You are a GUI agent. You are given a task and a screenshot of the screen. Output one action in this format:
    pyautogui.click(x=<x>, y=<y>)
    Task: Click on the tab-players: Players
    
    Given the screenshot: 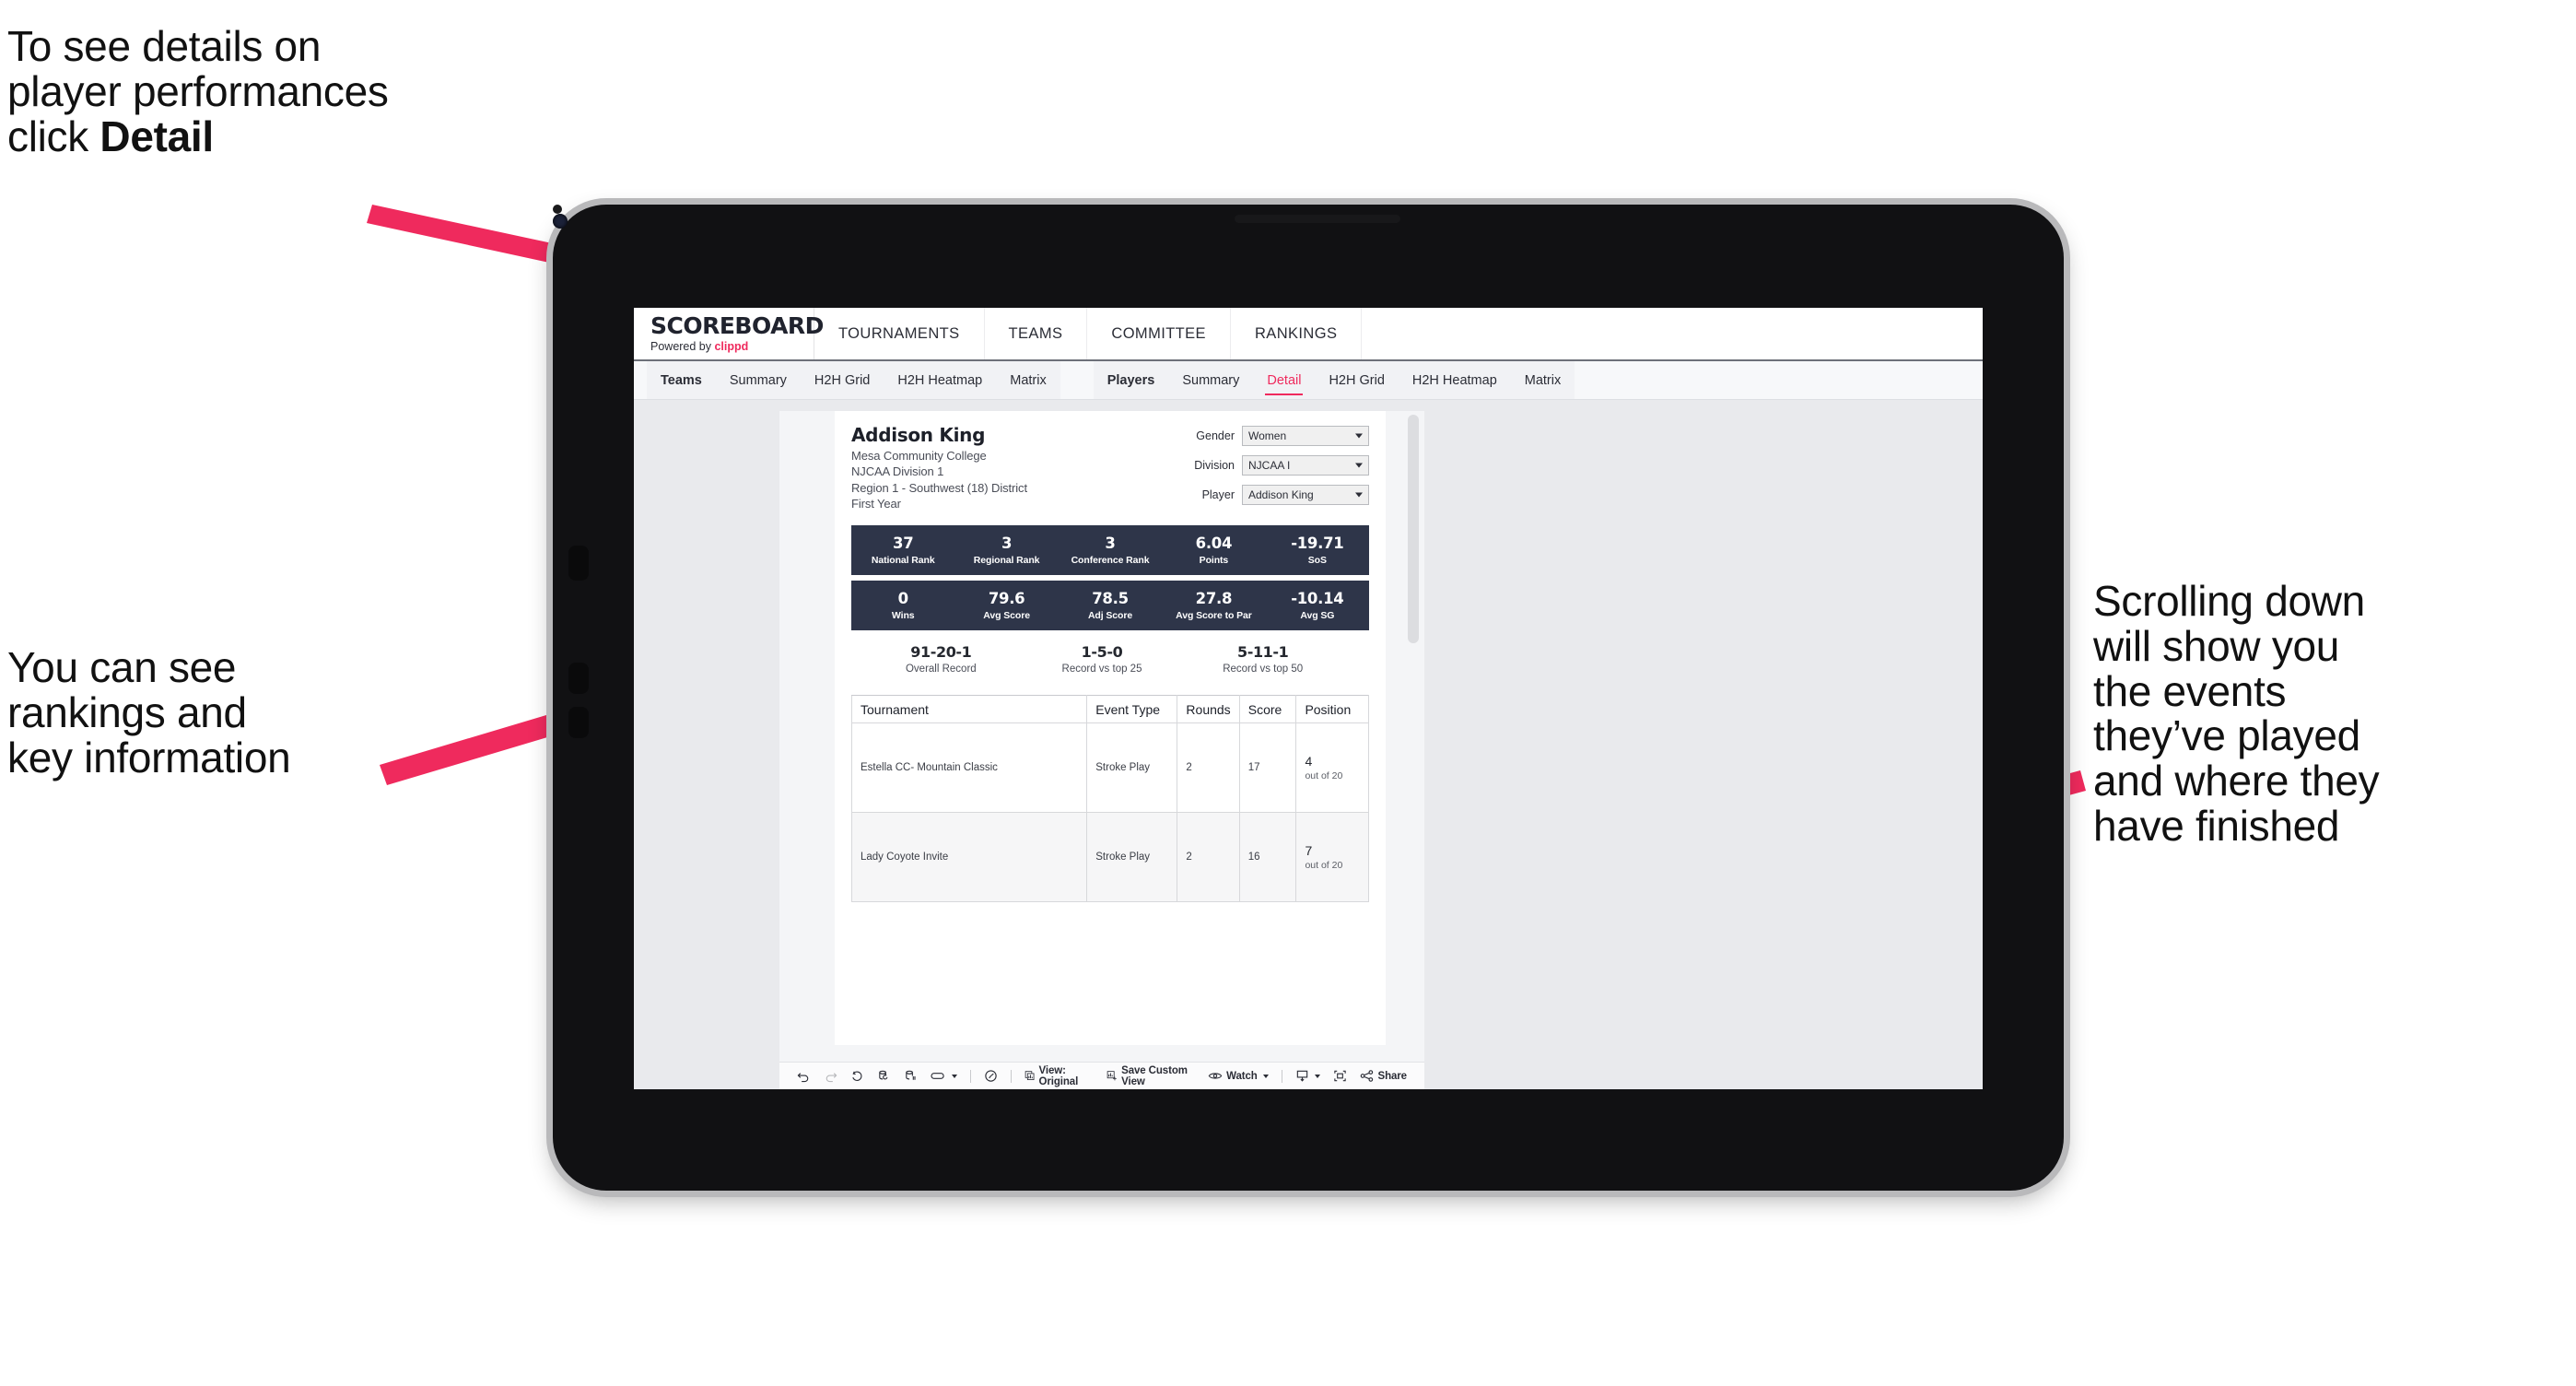 What is the action you would take?
    pyautogui.click(x=1131, y=380)
    